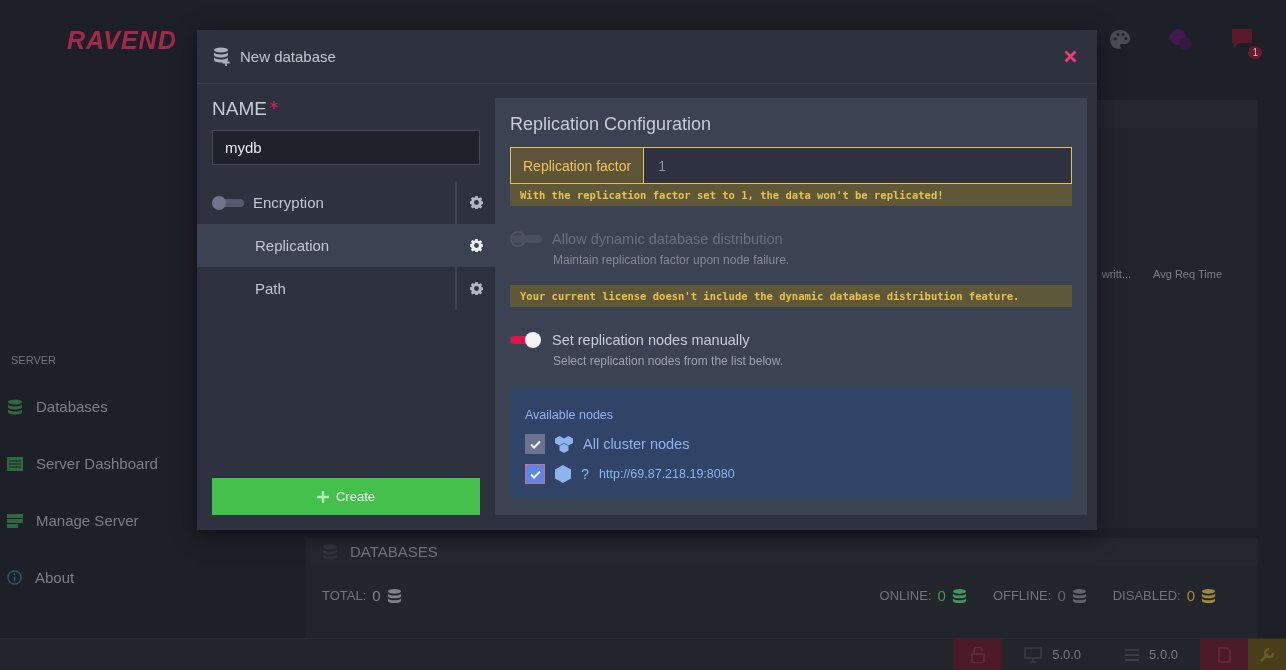  I want to click on column-header: Avg Req Time, so click(1187, 274).